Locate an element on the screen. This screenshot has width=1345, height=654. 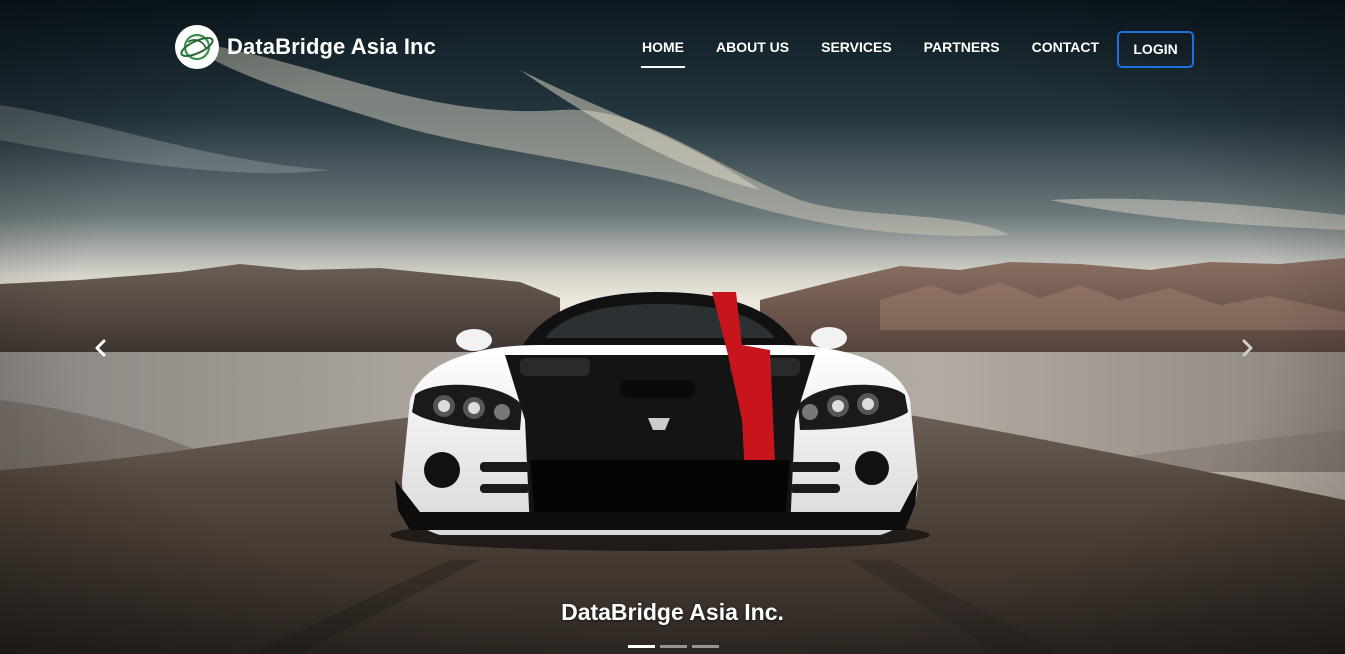
login-button: LOGIN is located at coordinates (1156, 49).